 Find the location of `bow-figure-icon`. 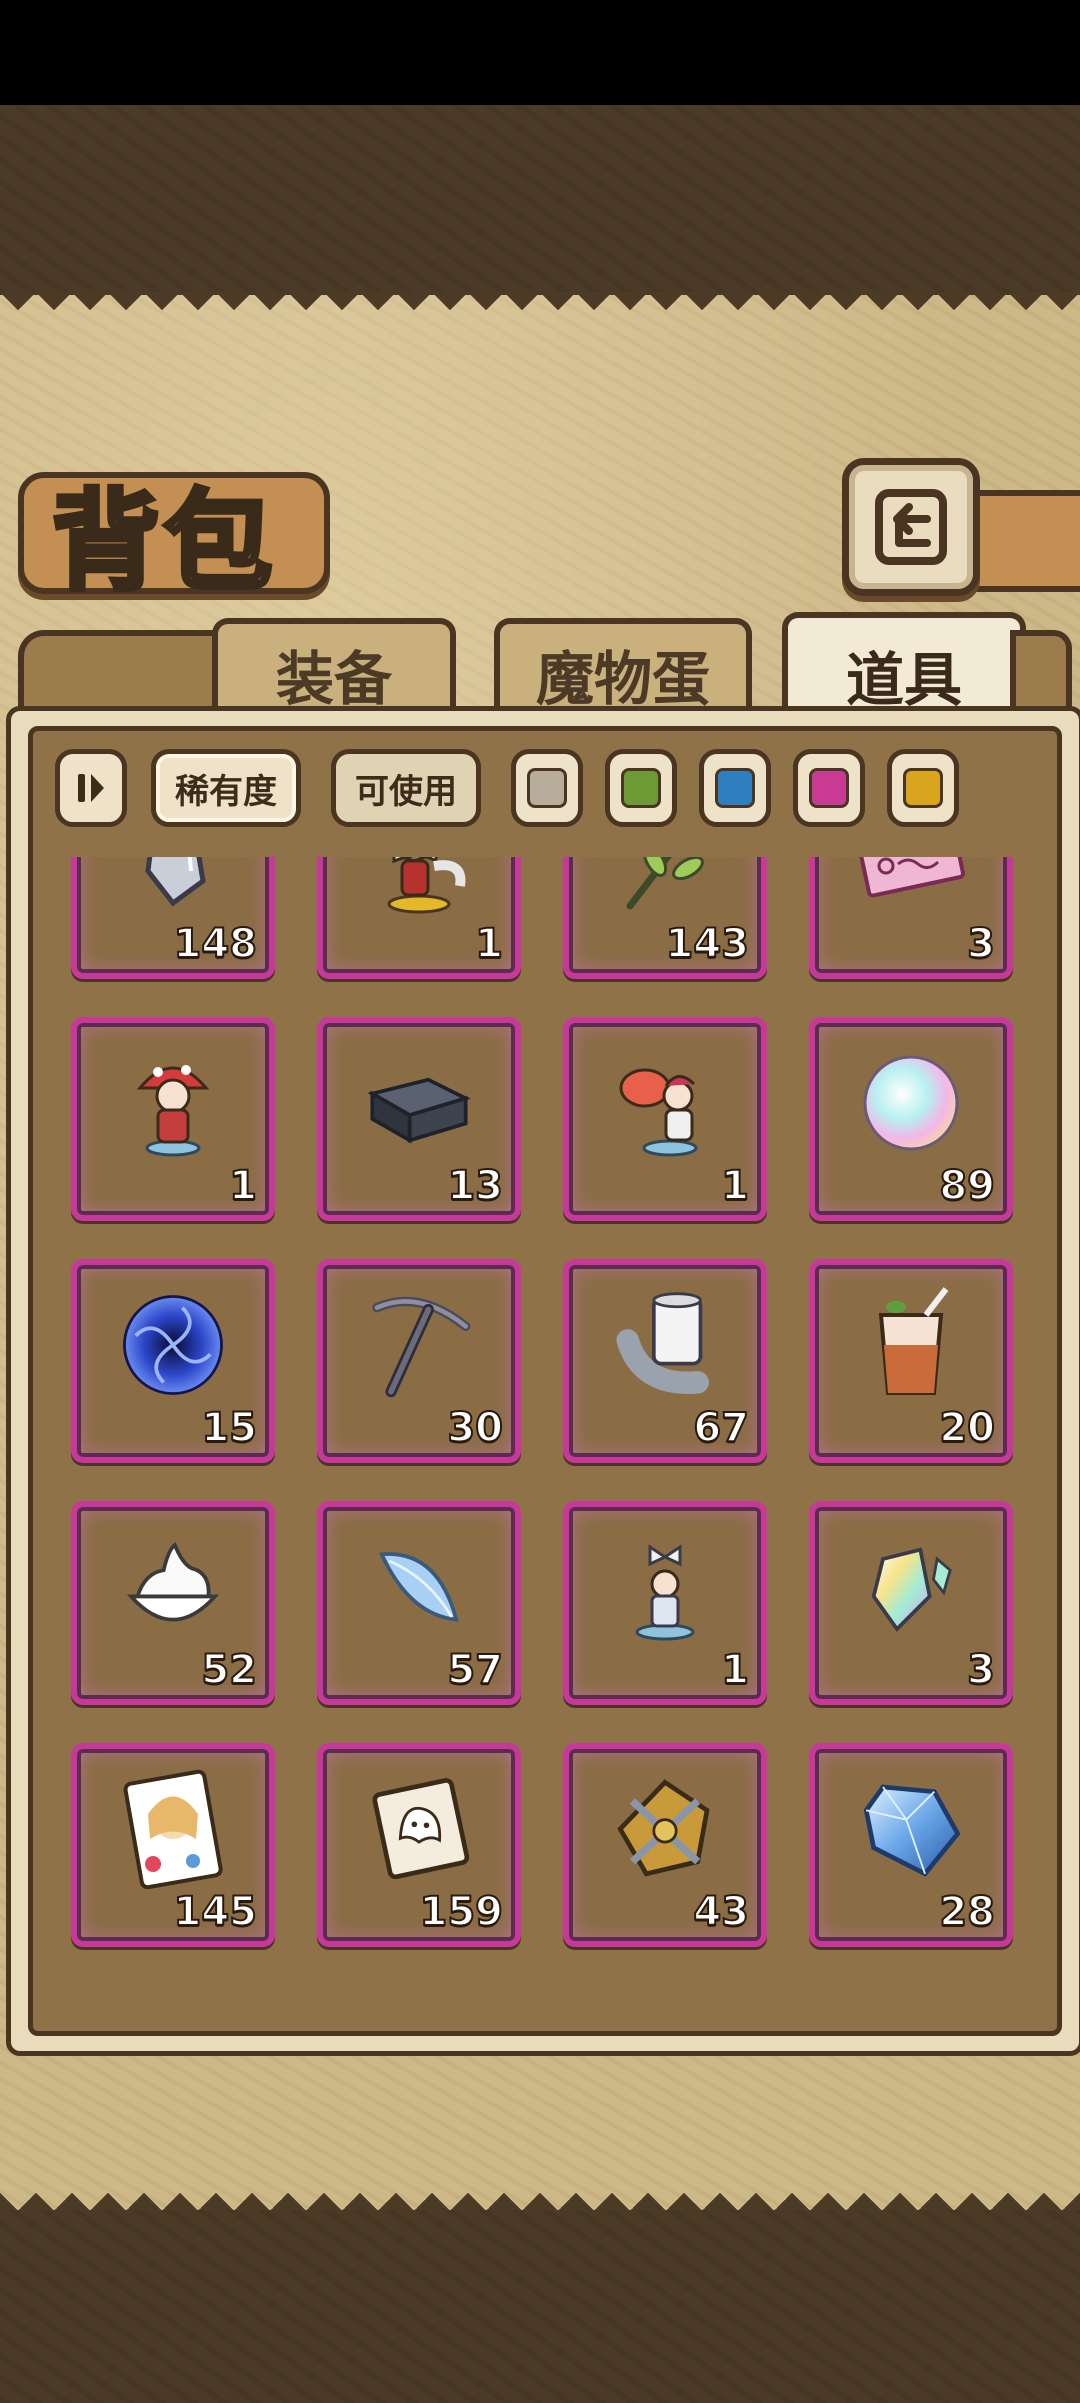

bow-figure-icon is located at coordinates (665, 1587).